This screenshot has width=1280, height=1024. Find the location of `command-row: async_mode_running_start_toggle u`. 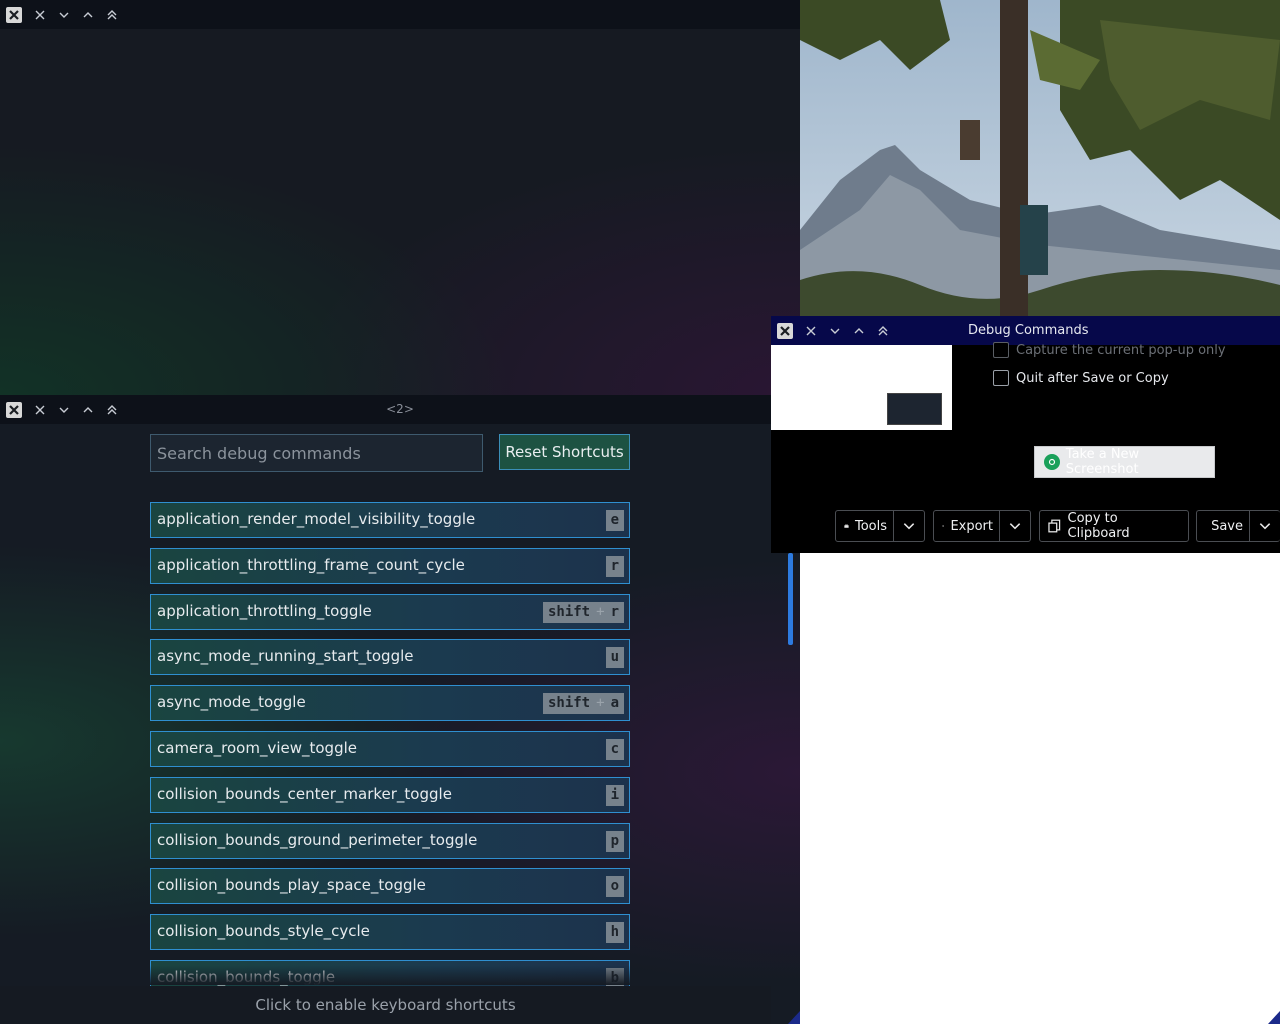

command-row: async_mode_running_start_toggle u is located at coordinates (390, 657).